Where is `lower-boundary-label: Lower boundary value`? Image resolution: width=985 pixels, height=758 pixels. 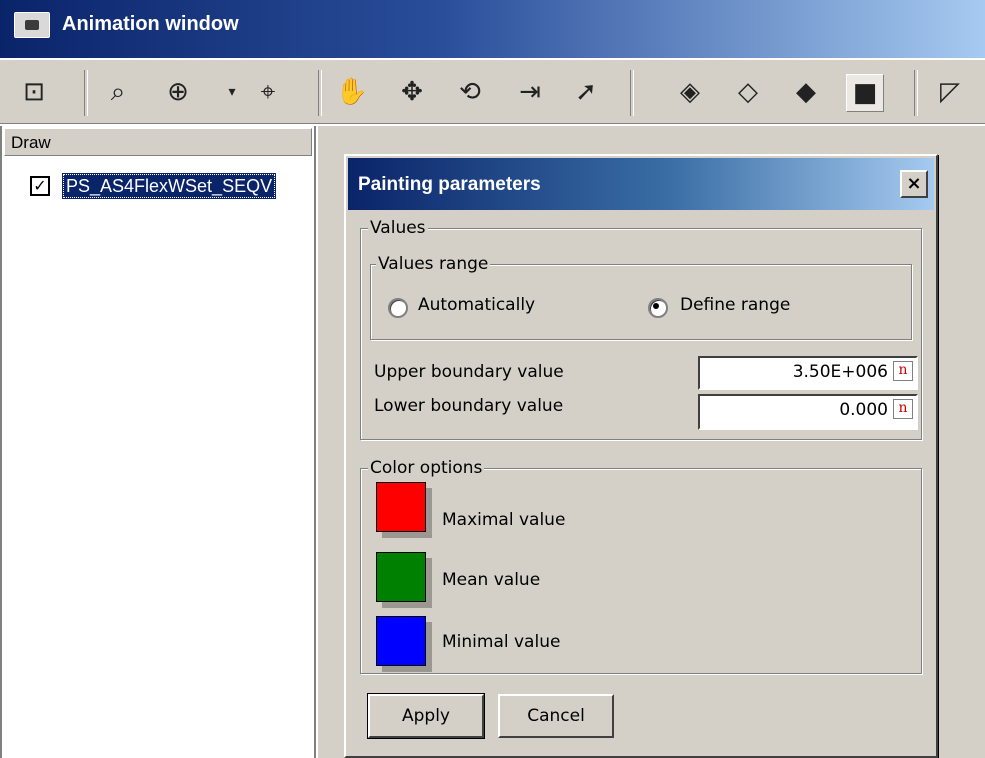
lower-boundary-label: Lower boundary value is located at coordinates (469, 406).